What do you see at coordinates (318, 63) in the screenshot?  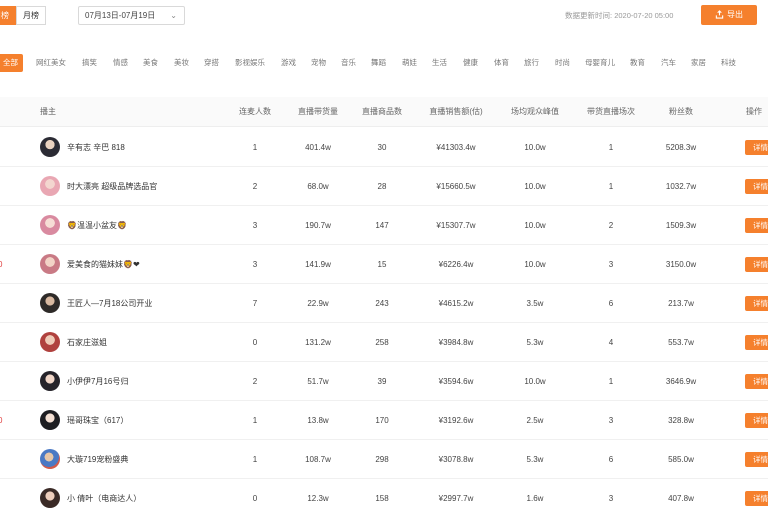 I see `category-item: 宠物` at bounding box center [318, 63].